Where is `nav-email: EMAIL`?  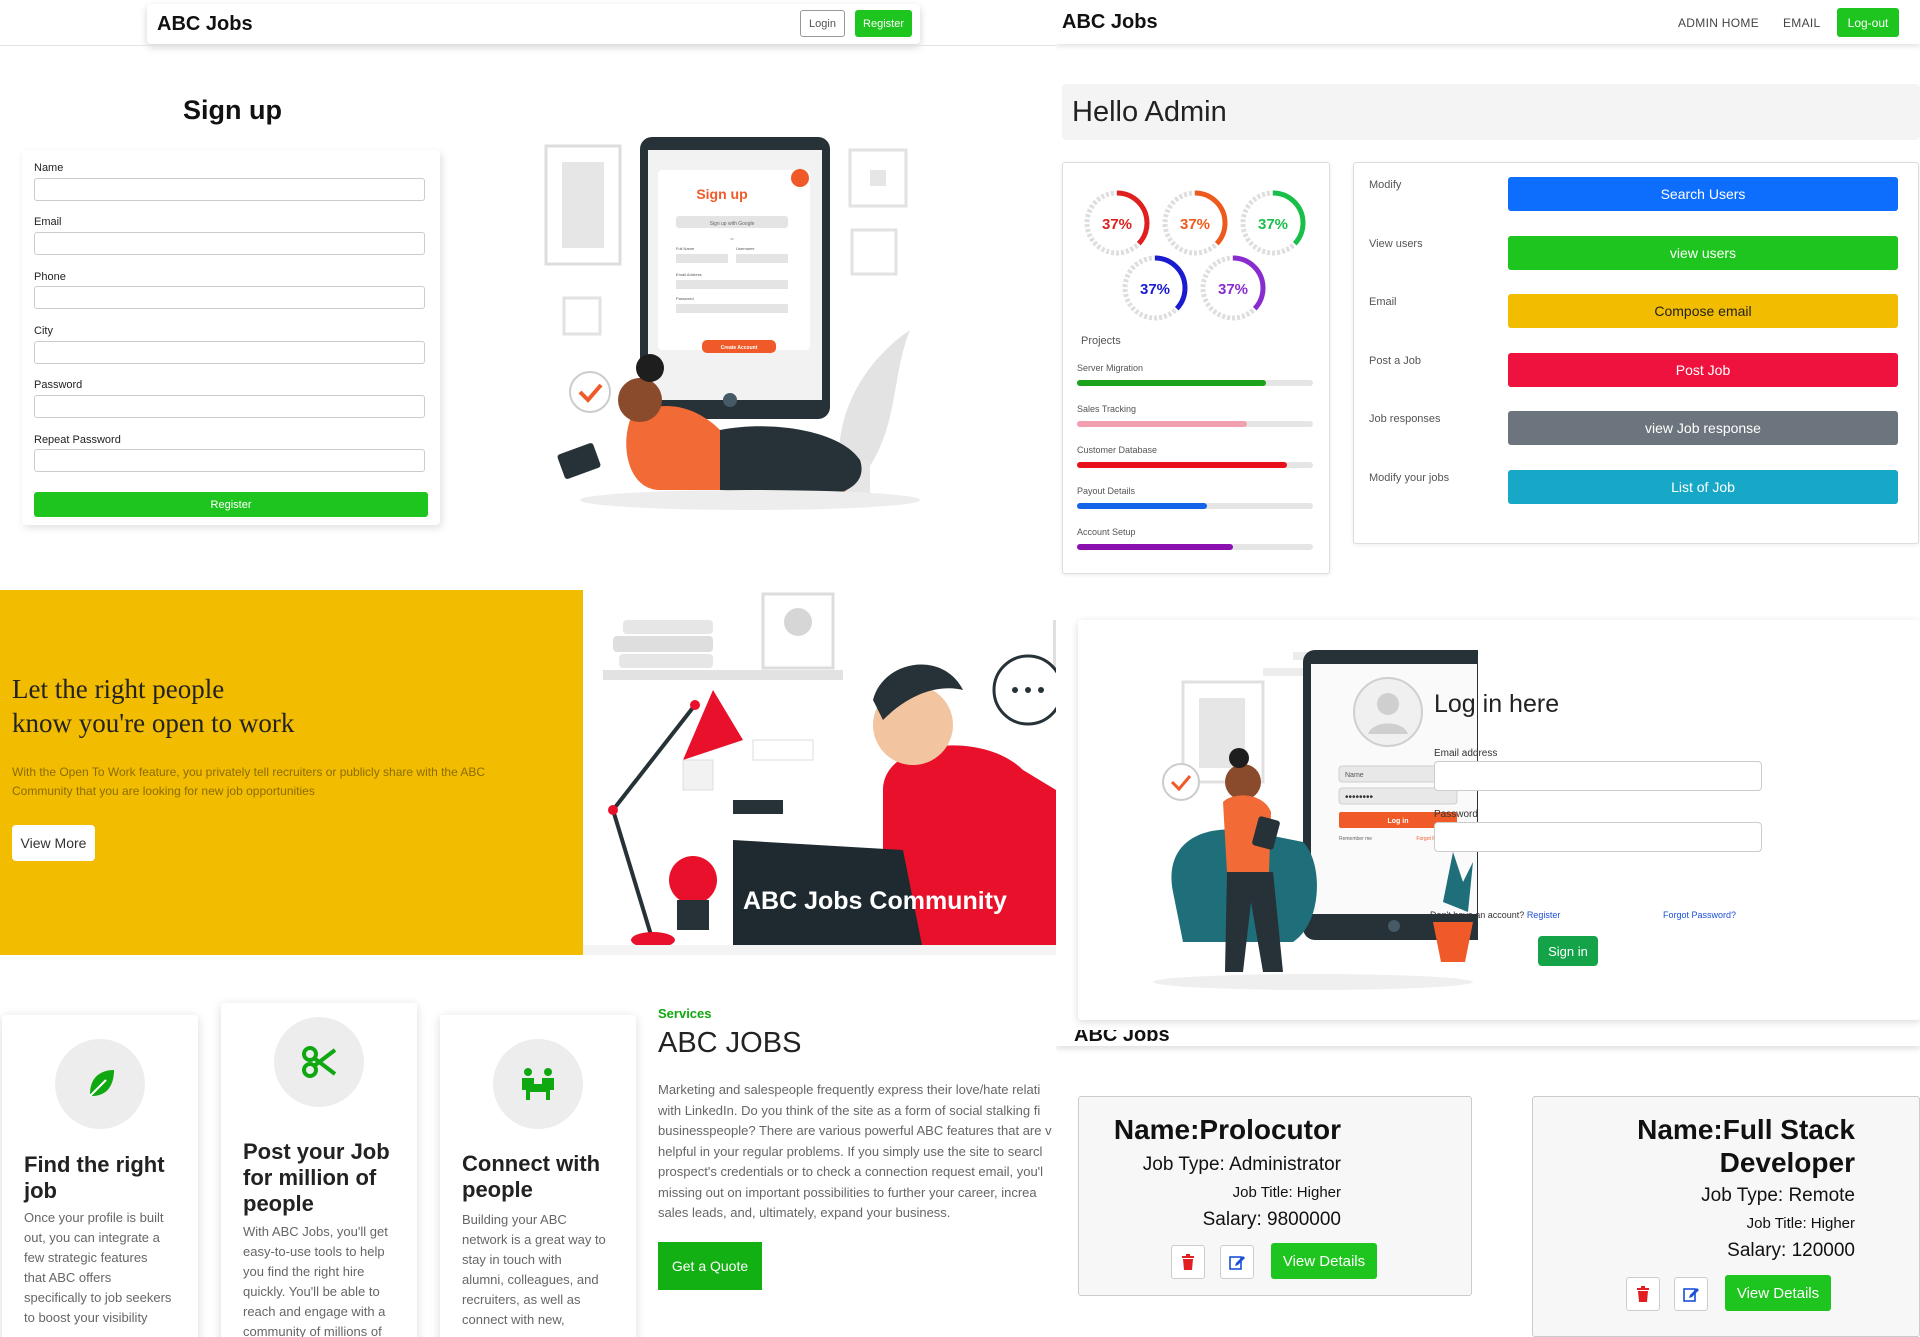
nav-email: EMAIL is located at coordinates (1802, 23).